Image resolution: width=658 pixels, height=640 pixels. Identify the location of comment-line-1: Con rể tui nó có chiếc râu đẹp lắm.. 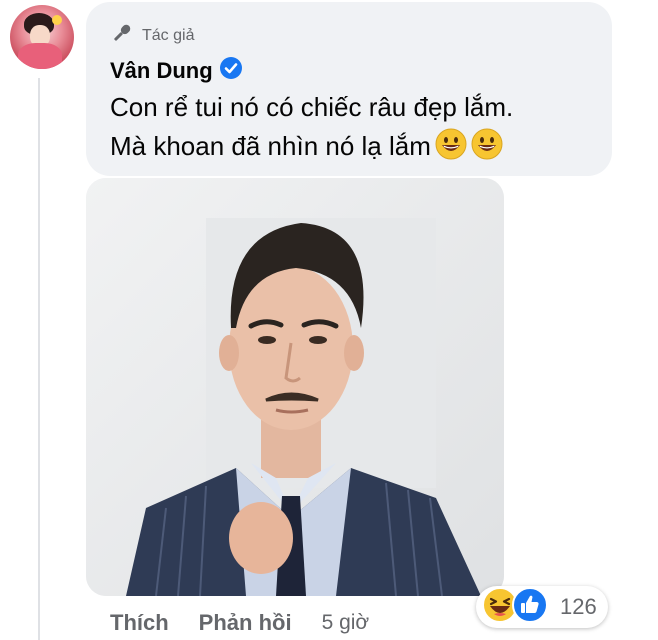
(312, 107).